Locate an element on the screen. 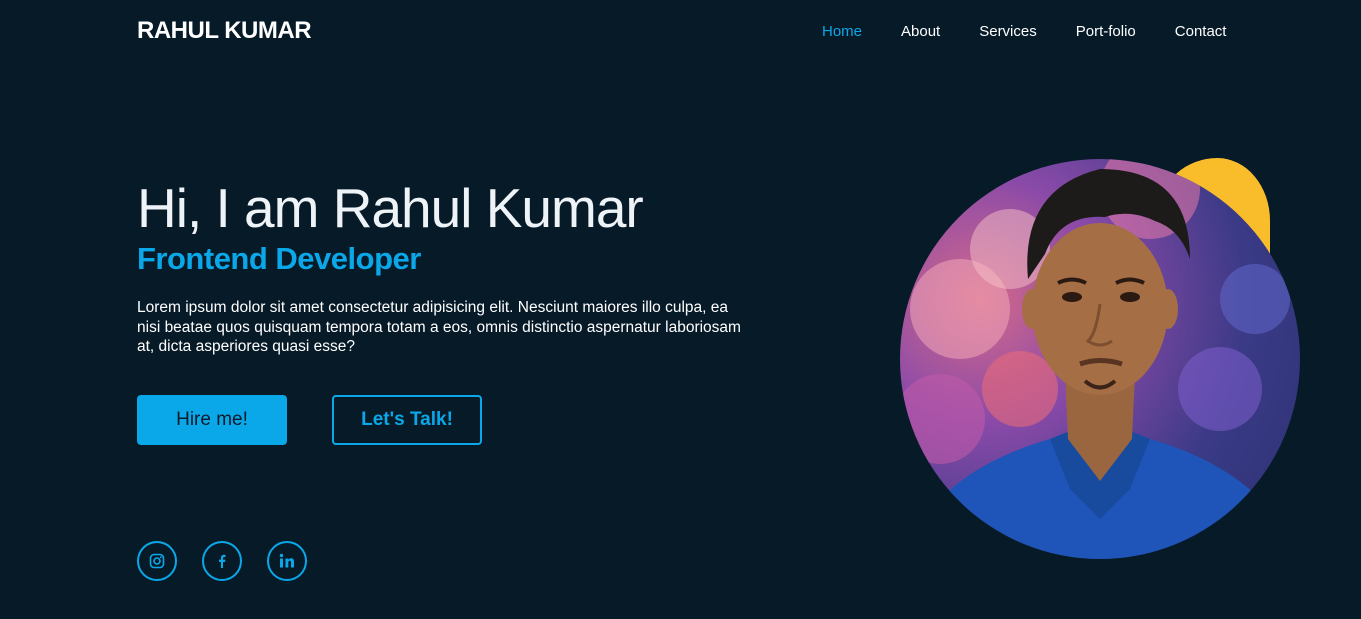  site-logo: RAHUL KUMAR is located at coordinates (224, 31).